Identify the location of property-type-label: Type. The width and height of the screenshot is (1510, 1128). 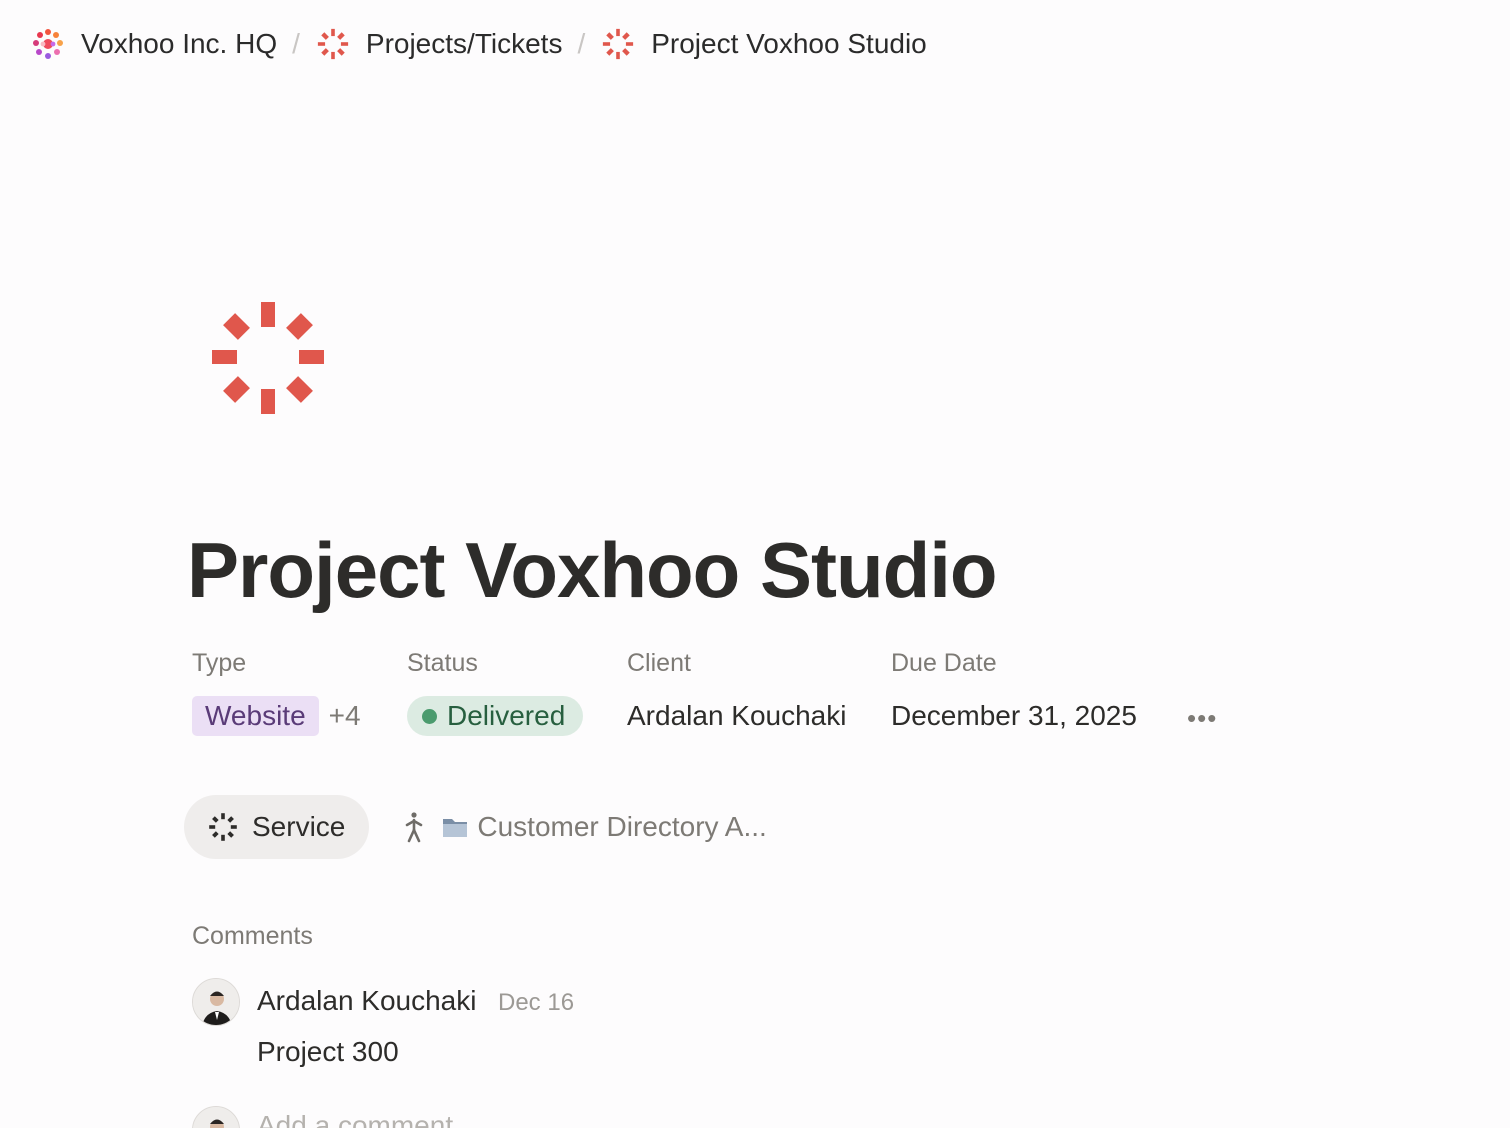
(219, 663).